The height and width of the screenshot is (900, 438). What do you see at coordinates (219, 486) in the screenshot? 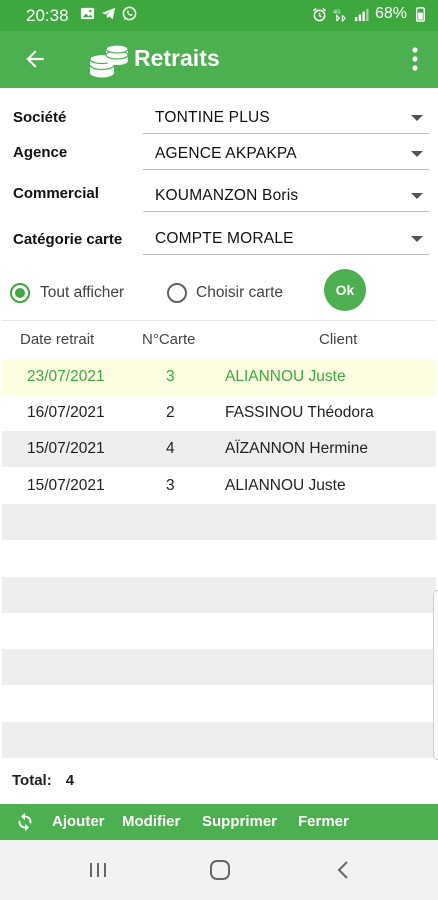
I see `table-row: 15/07/2021 3 ALIANNOU Juste` at bounding box center [219, 486].